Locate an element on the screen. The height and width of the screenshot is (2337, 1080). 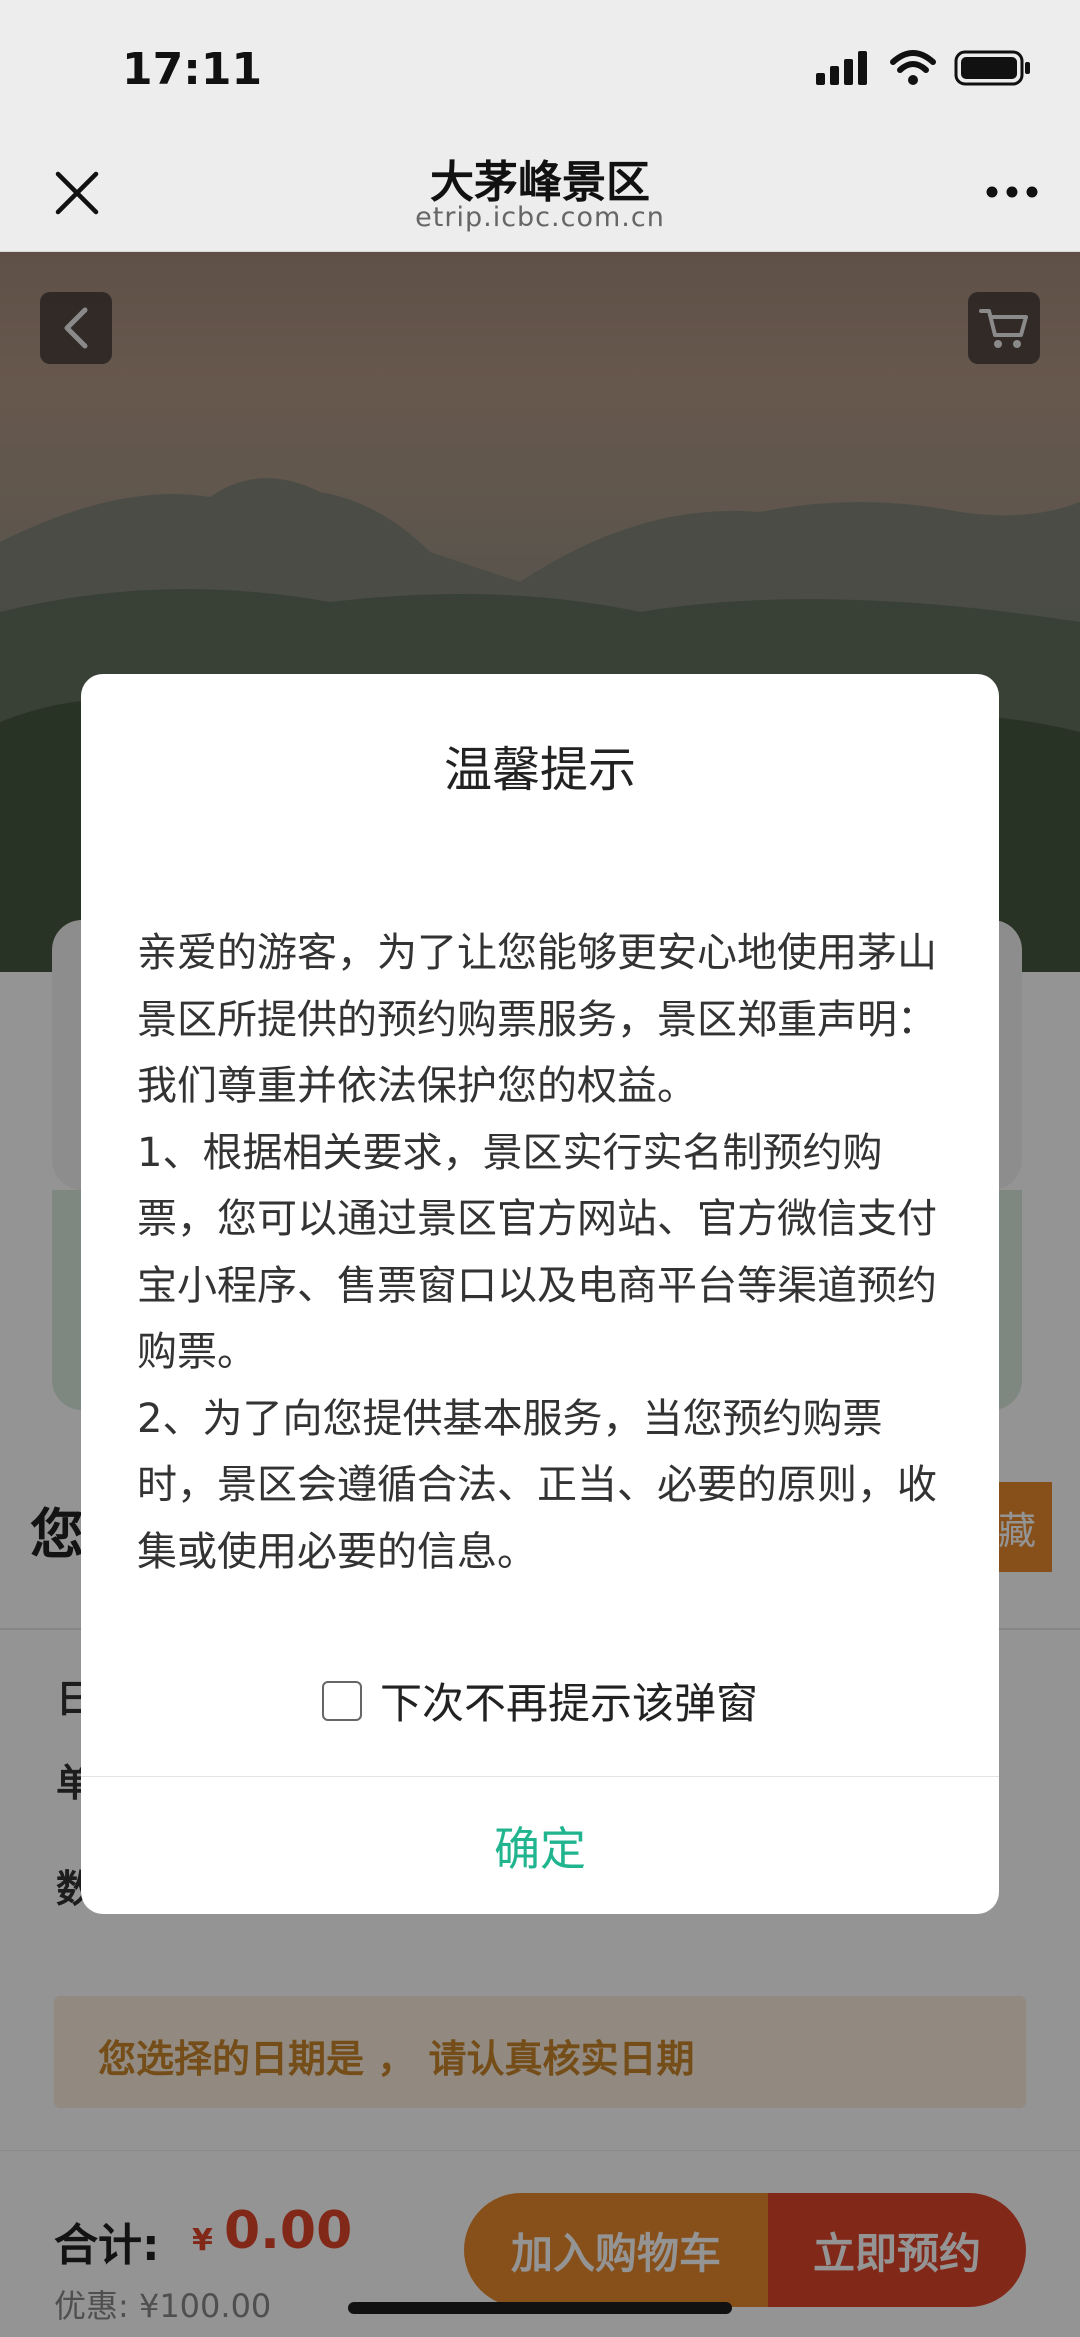
top-navbar: 大茅峰景区 etrip.icbc.com.cn is located at coordinates (540, 192).